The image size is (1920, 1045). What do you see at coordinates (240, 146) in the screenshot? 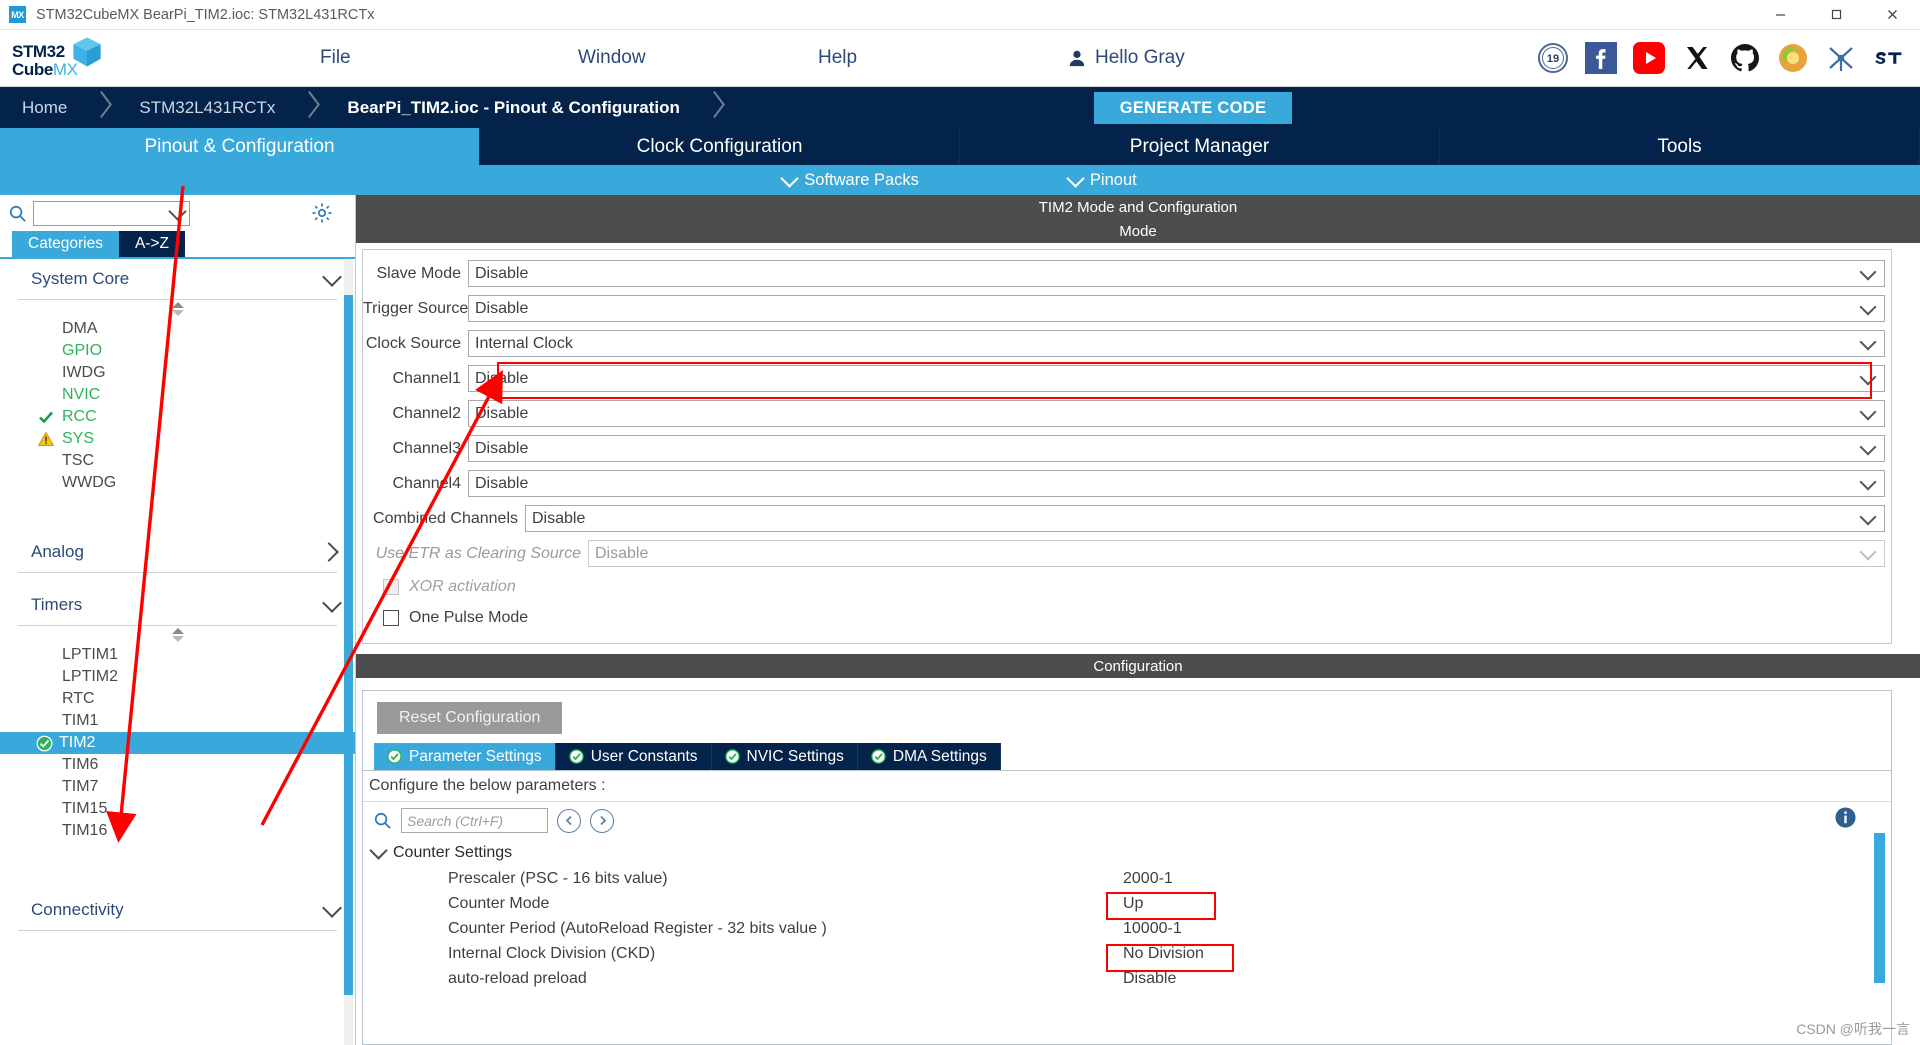
I see `tab-pinout-configuration: Pinout & Configuration` at bounding box center [240, 146].